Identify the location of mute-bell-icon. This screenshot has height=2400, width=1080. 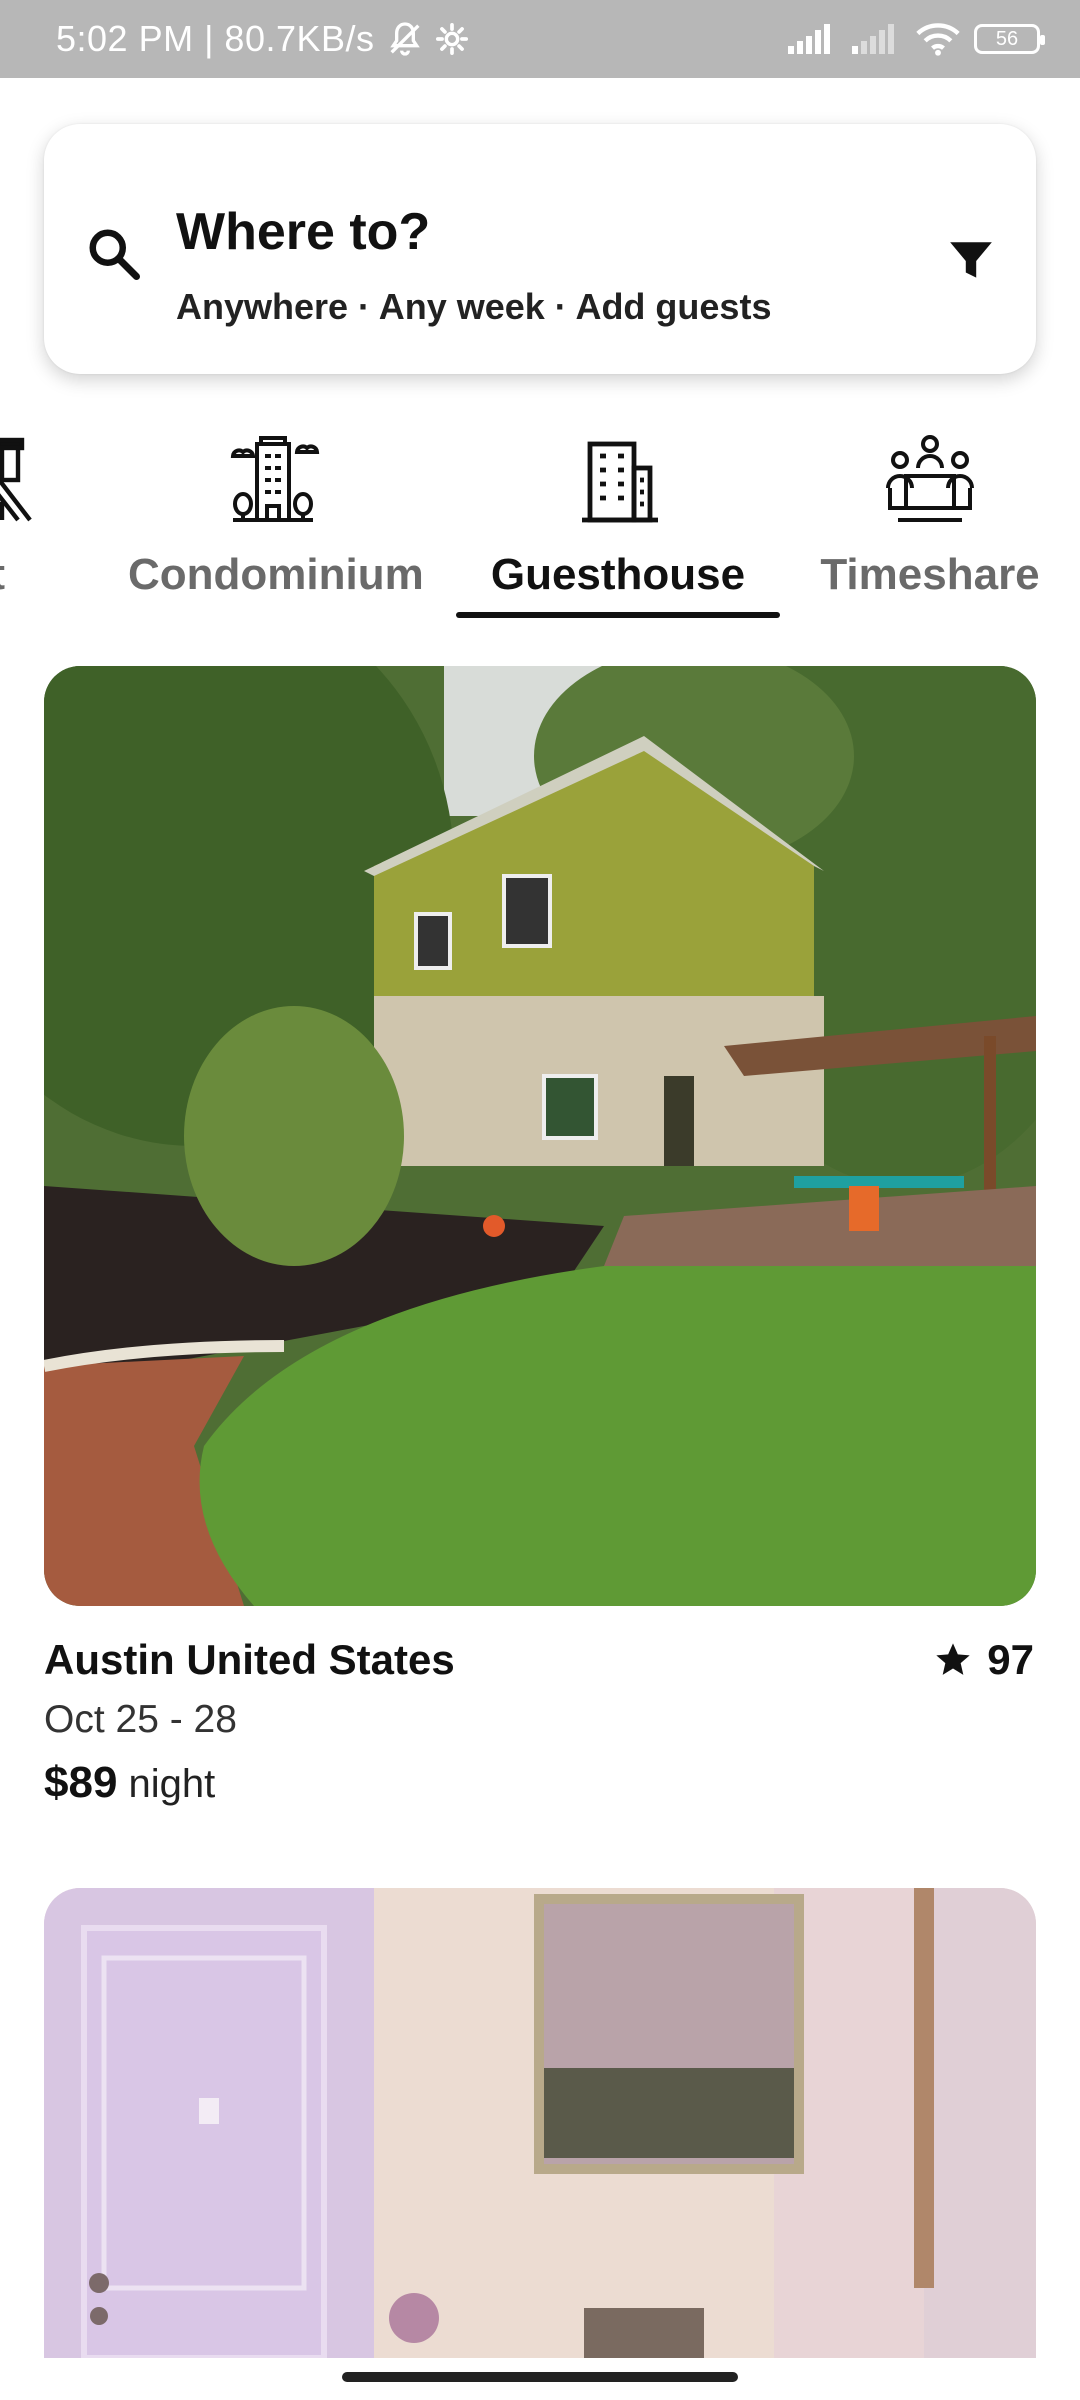
(404, 39).